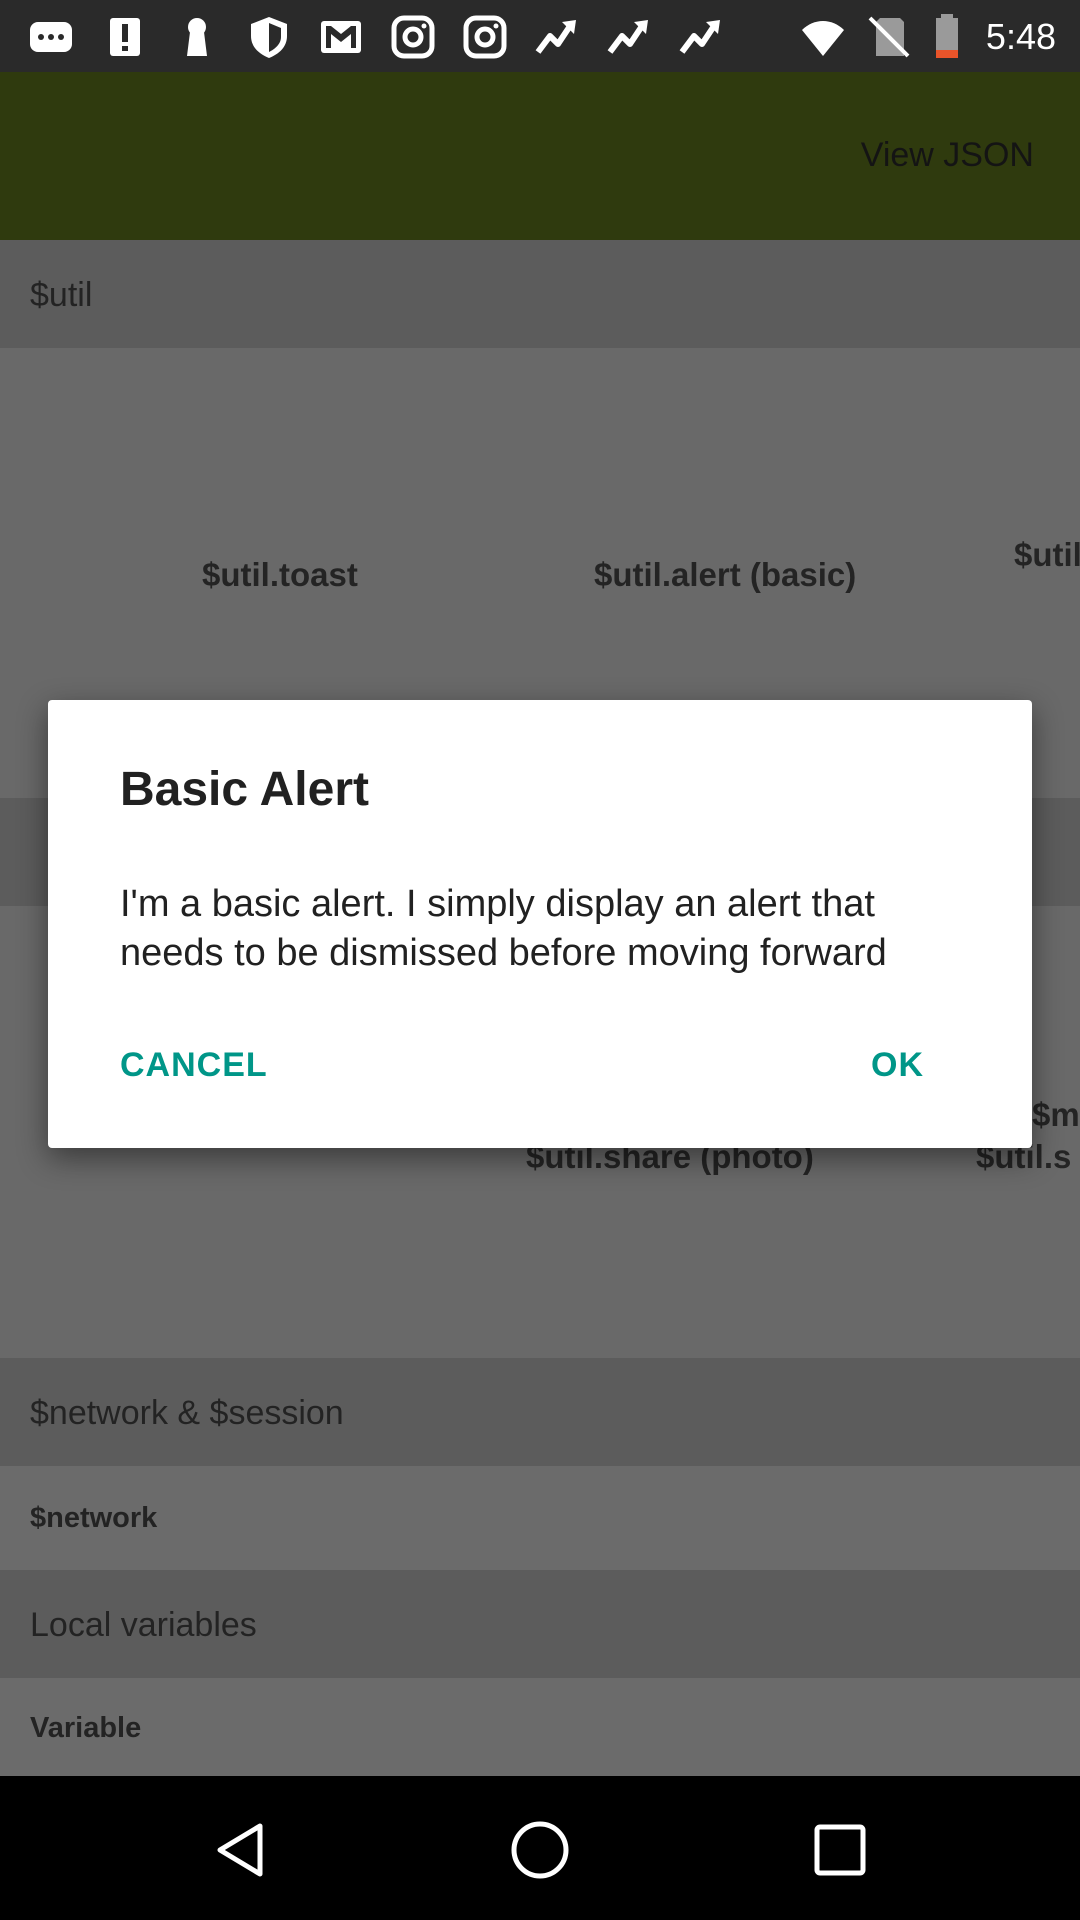 The image size is (1080, 1920). What do you see at coordinates (823, 38) in the screenshot?
I see `wifi-icon` at bounding box center [823, 38].